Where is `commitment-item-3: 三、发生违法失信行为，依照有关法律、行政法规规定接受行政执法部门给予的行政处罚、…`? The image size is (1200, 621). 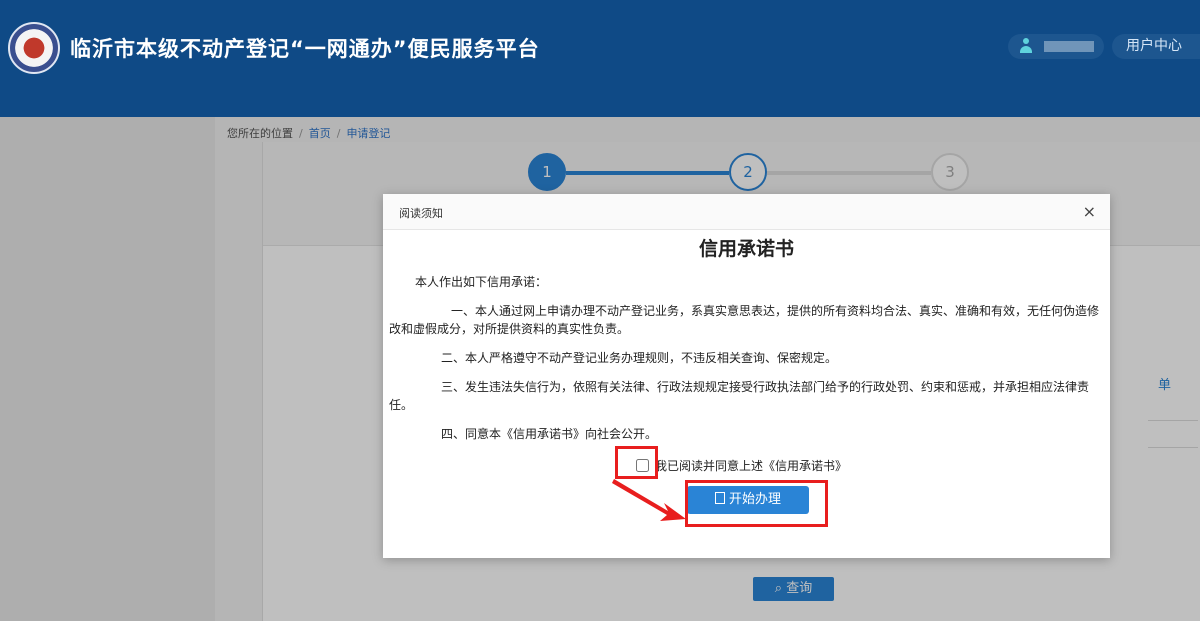 commitment-item-3: 三、发生违法失信行为，依照有关法律、行政法规规定接受行政执法部门给予的行政处罚、… is located at coordinates (739, 396).